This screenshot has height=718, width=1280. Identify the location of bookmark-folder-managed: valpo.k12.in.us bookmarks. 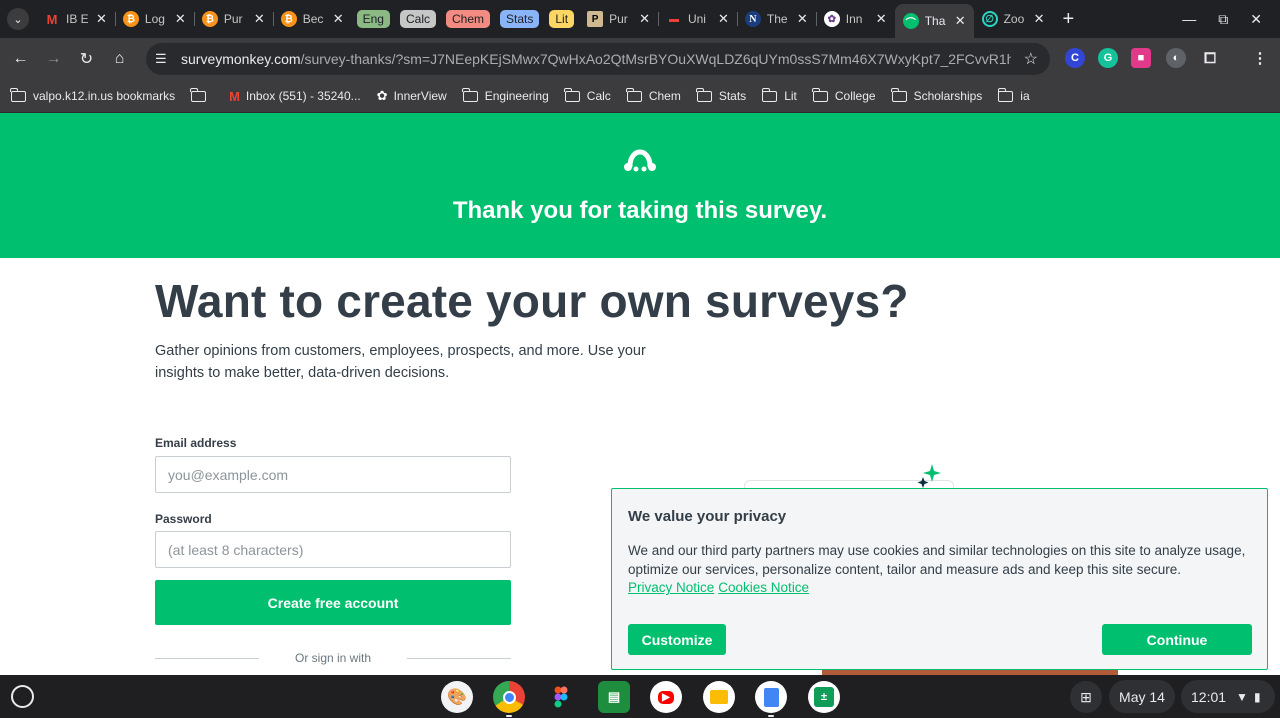
(93, 95).